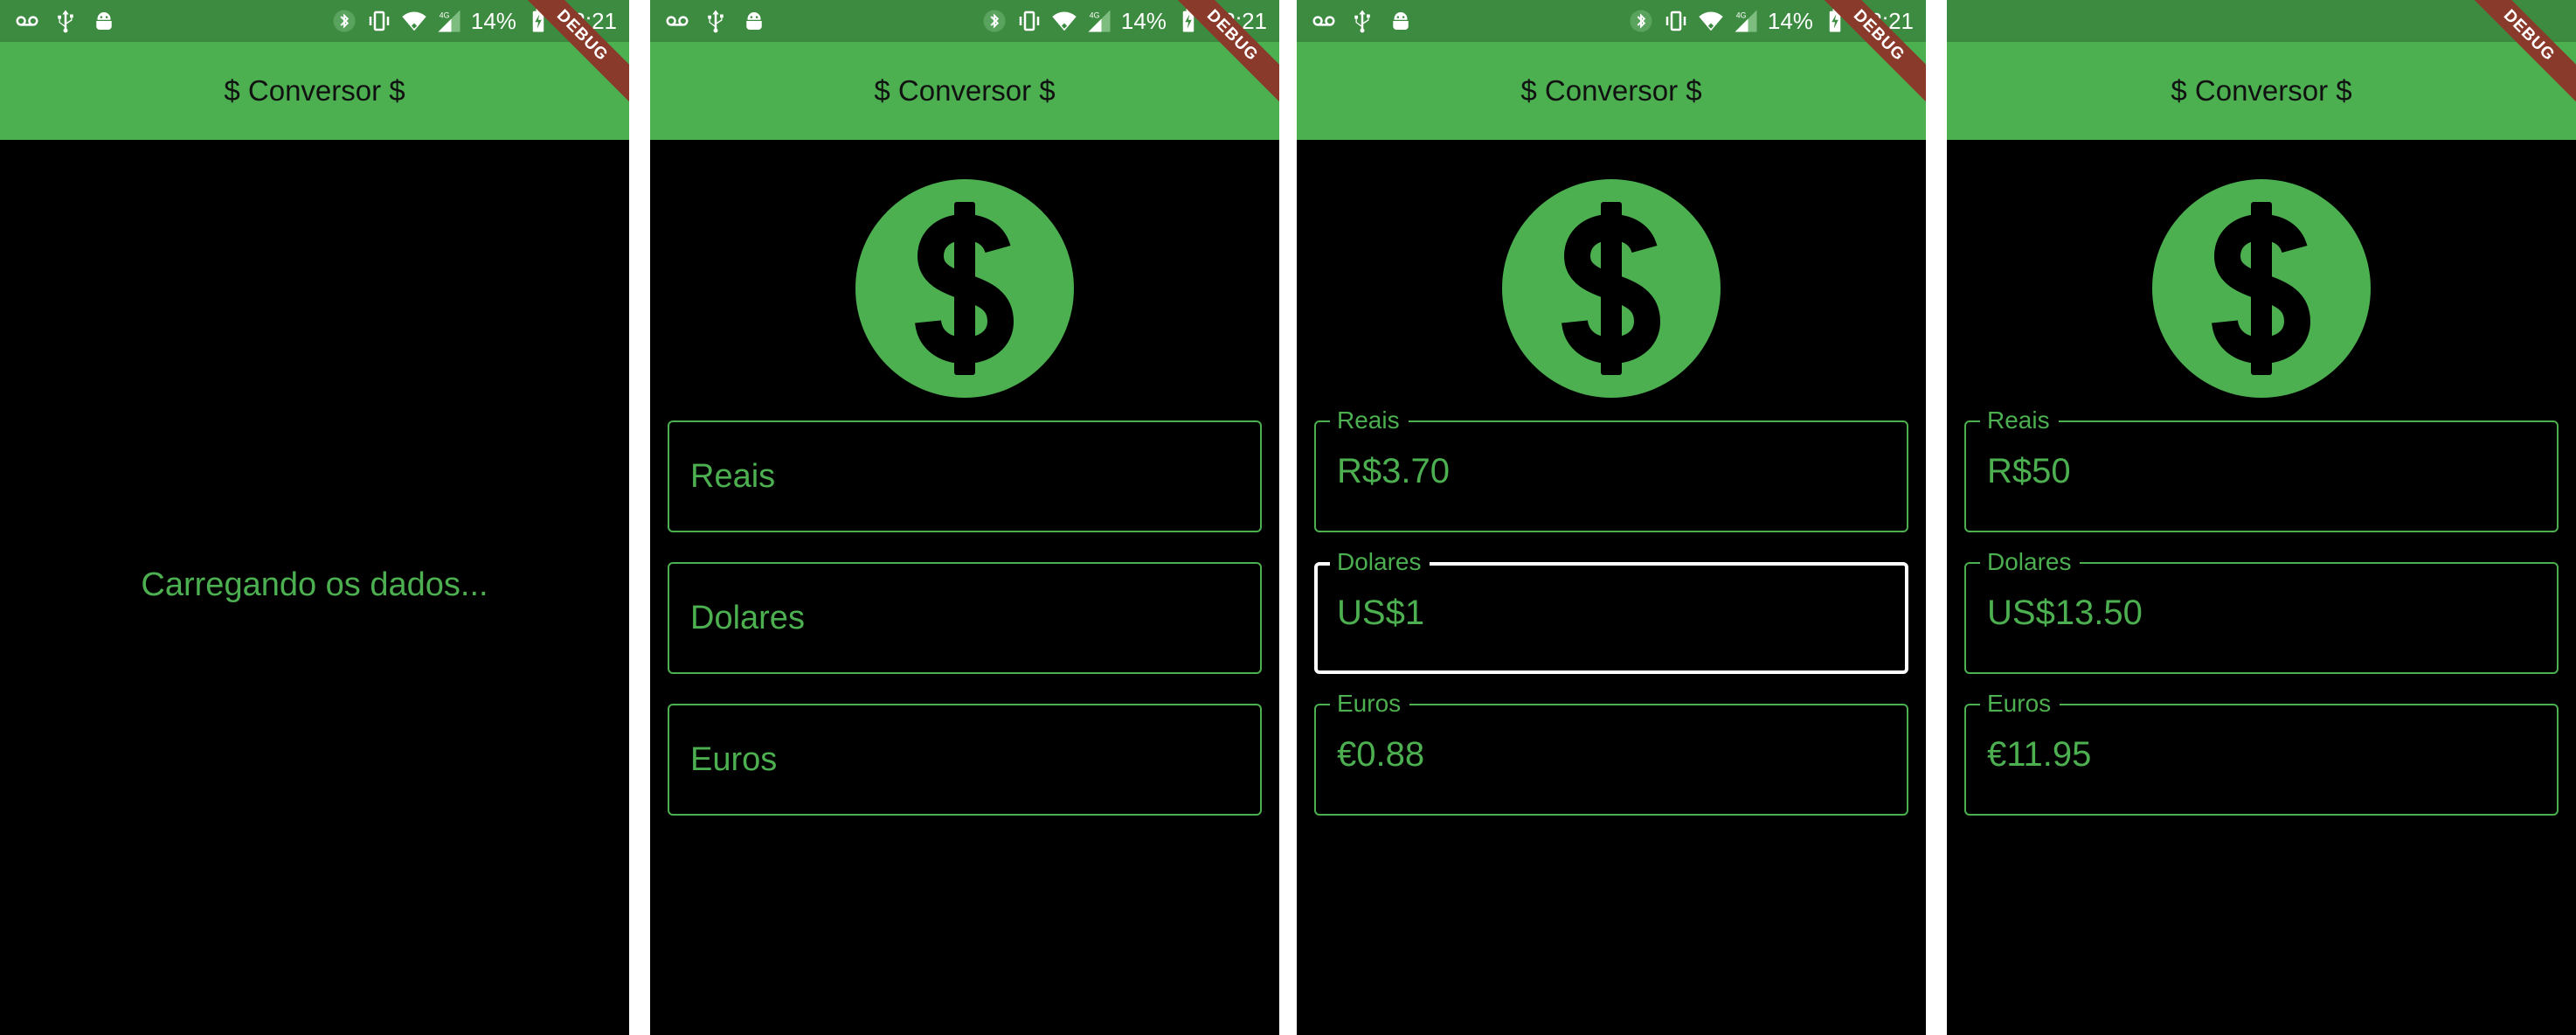 This screenshot has width=2576, height=1035. What do you see at coordinates (2261, 753) in the screenshot?
I see `euros-input: Euros €11.95` at bounding box center [2261, 753].